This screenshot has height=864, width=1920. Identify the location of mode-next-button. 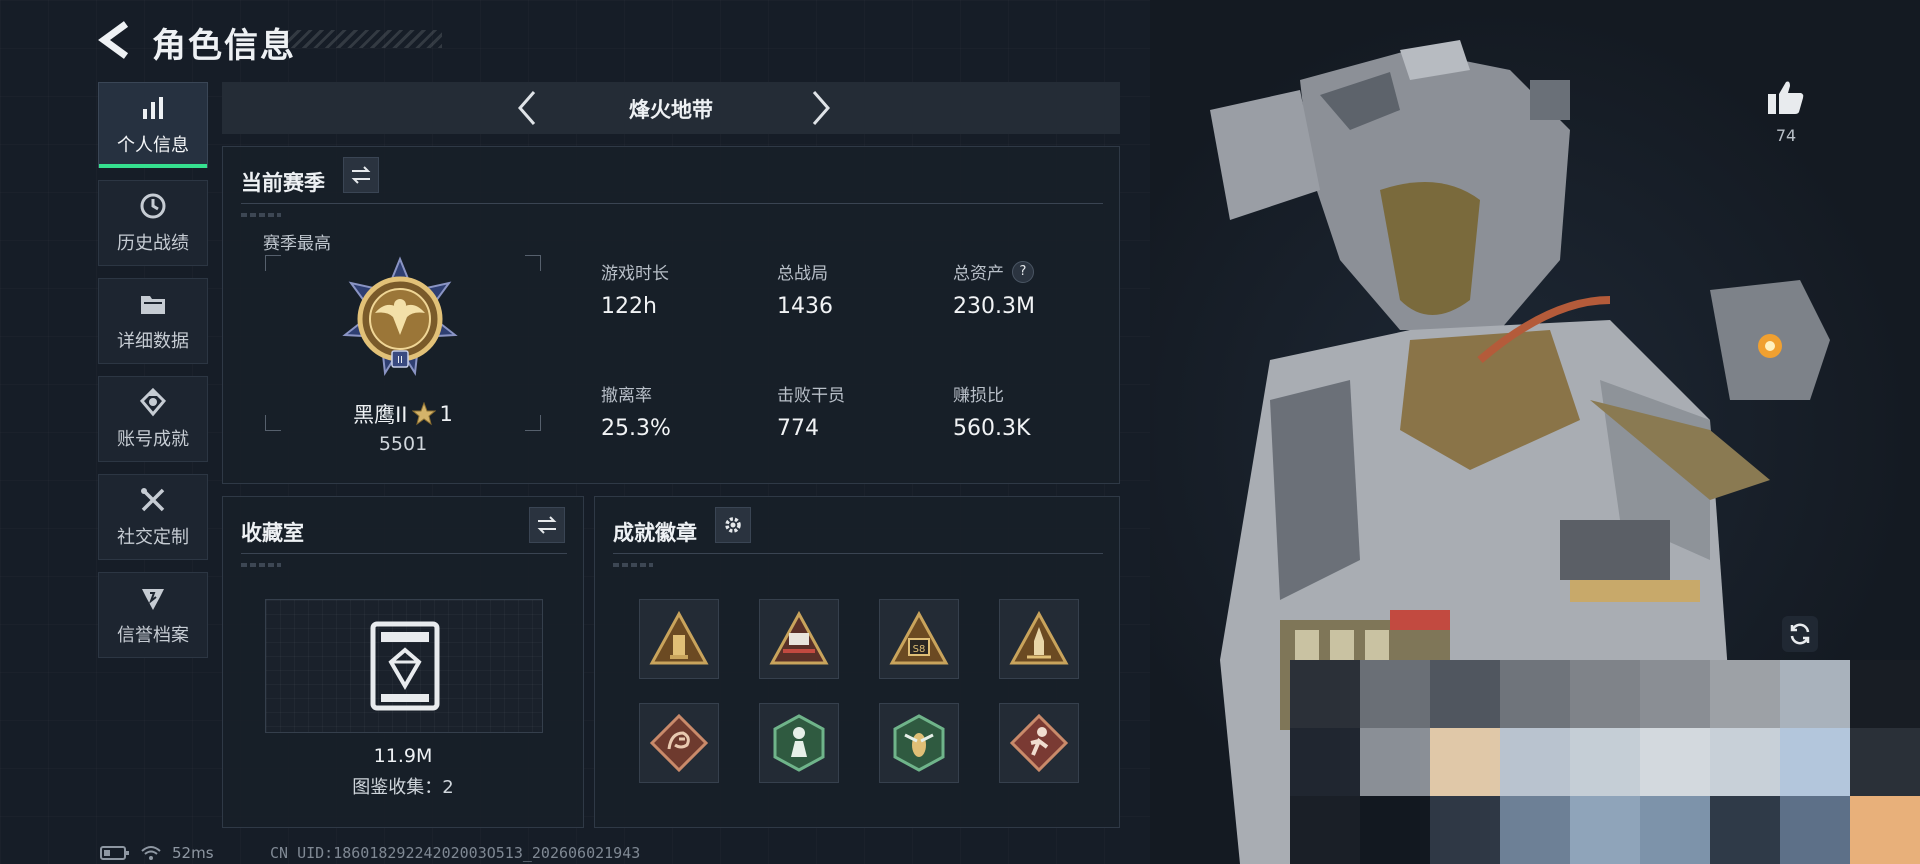
(820, 108).